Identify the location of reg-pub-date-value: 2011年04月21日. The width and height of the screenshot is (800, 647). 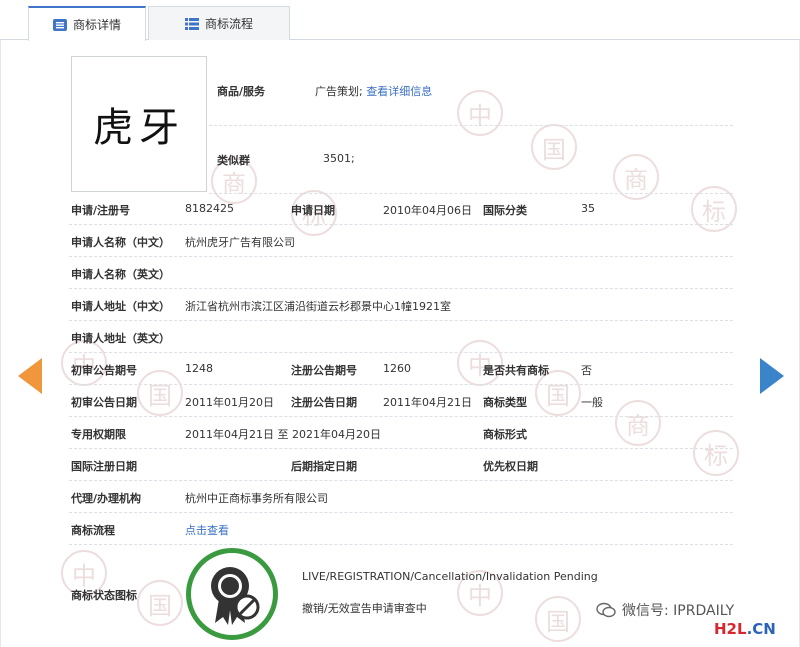
(427, 402).